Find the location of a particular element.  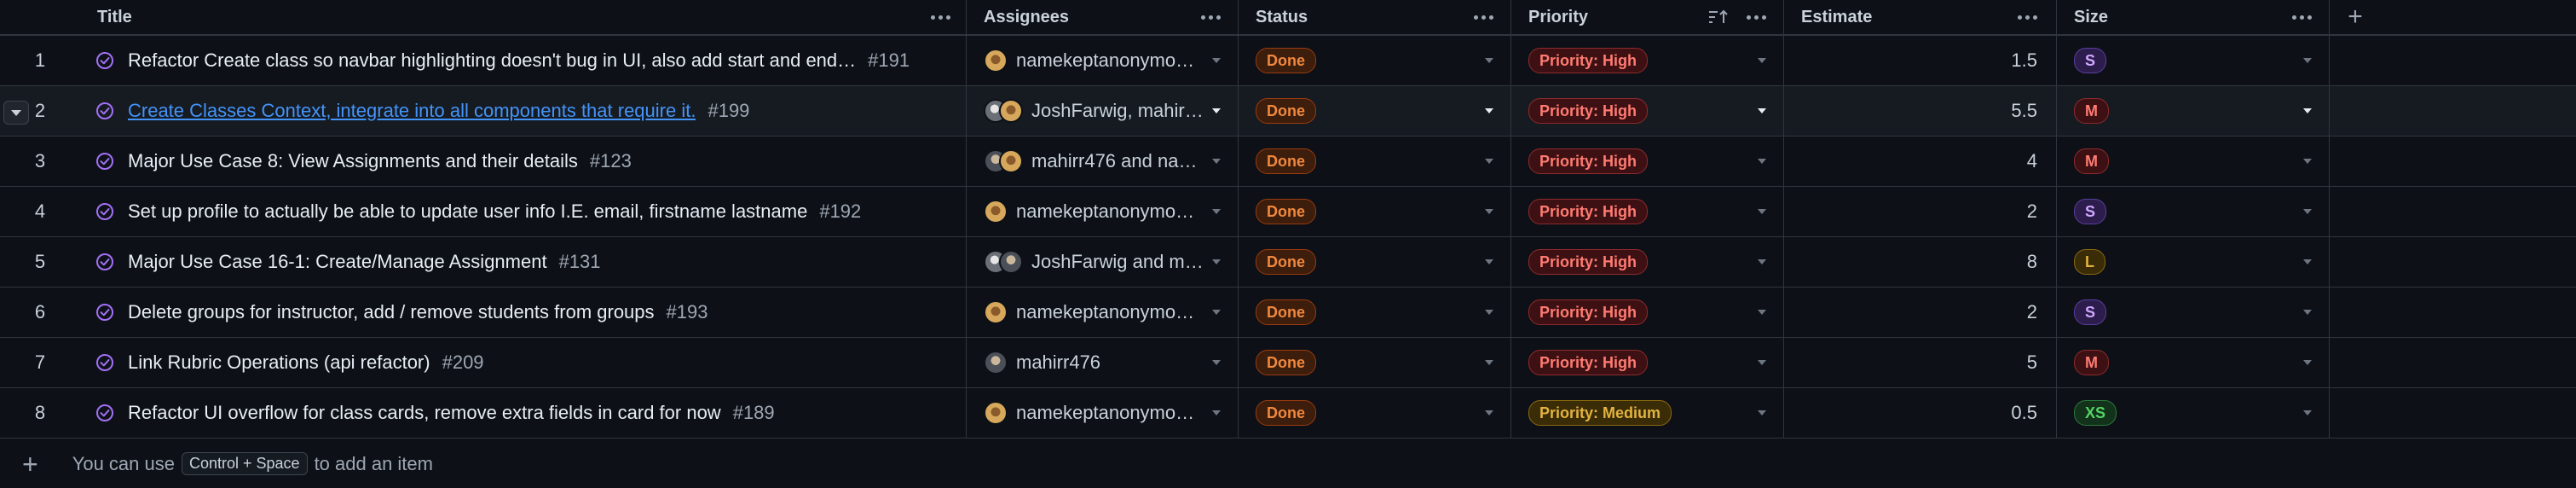

add-column-button: + is located at coordinates (2355, 17).